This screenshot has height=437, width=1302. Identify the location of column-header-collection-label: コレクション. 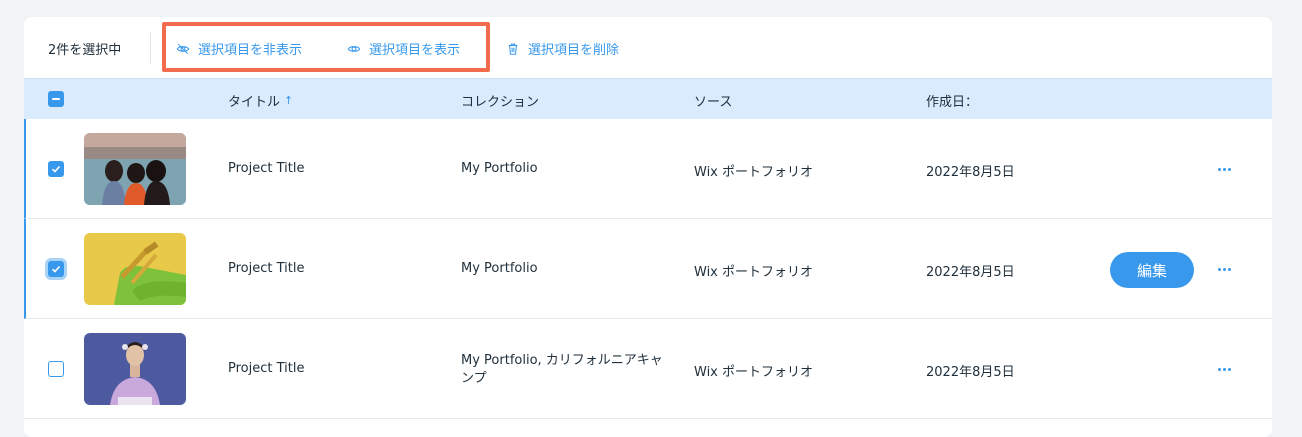
(500, 102).